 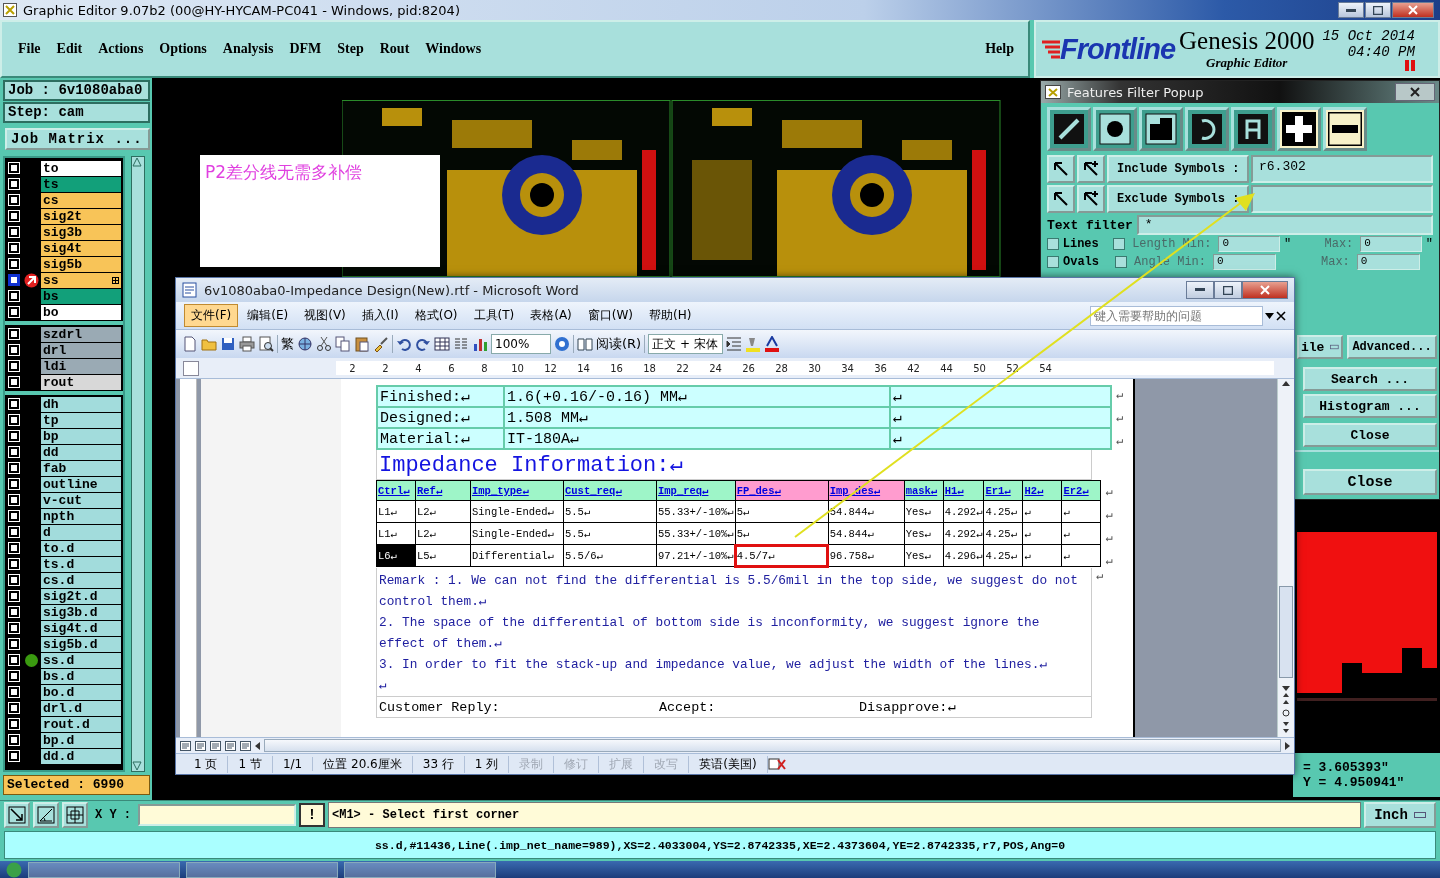 I want to click on max-field: 0, so click(x=1391, y=244).